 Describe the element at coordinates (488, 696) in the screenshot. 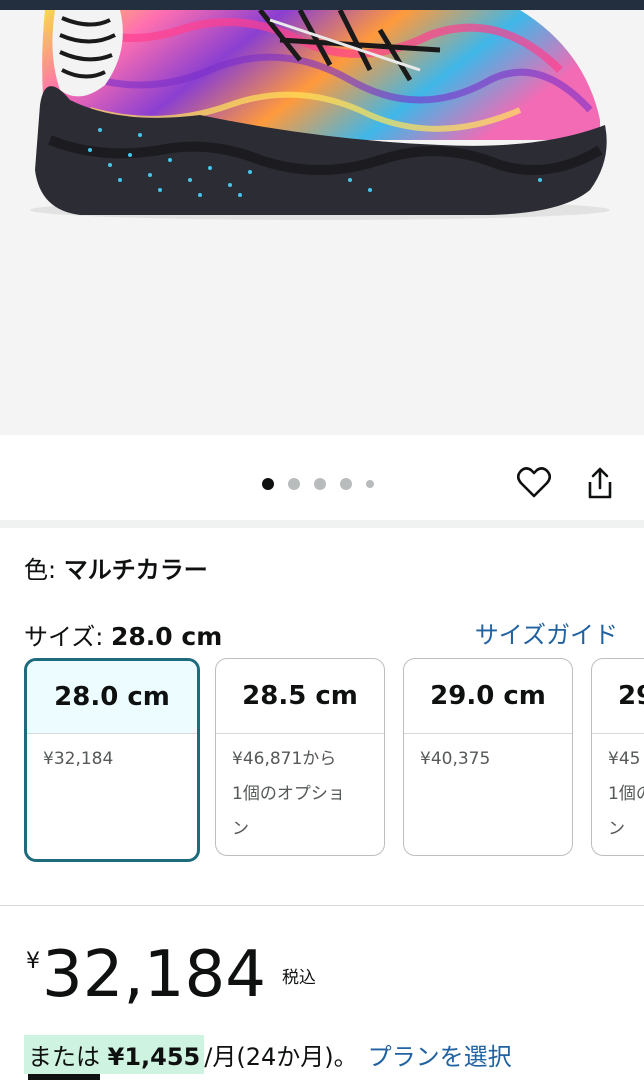

I see `size-option-label: 29.0 cm` at that location.